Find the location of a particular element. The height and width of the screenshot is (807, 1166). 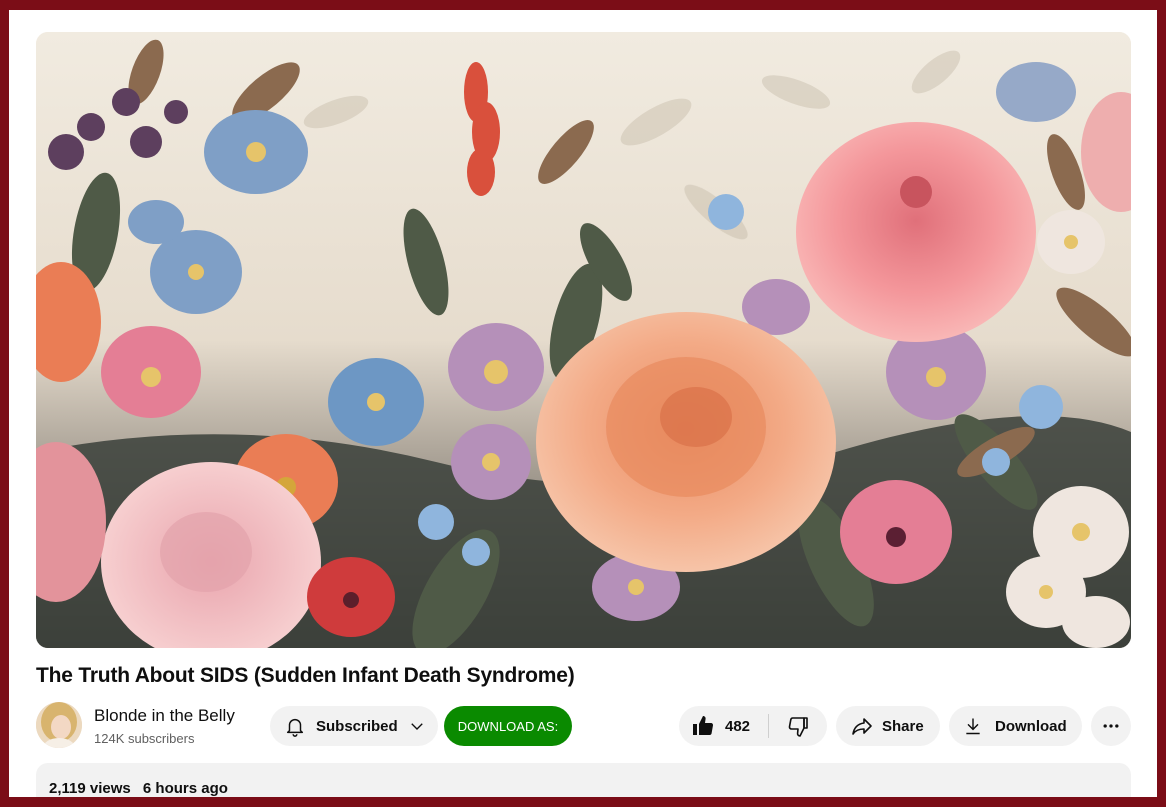

share-label: Share is located at coordinates (903, 726).